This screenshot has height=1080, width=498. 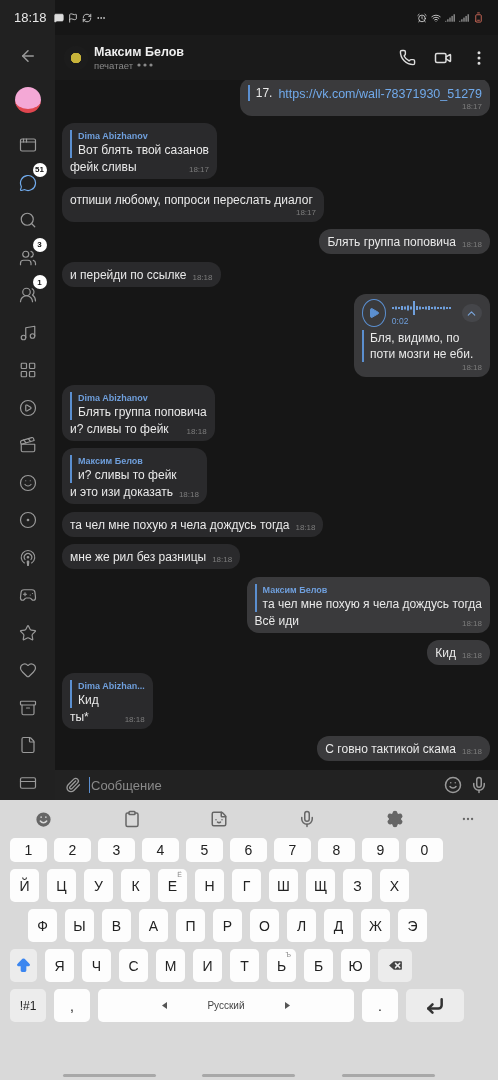 What do you see at coordinates (27, 220) in the screenshot?
I see `search-icon` at bounding box center [27, 220].